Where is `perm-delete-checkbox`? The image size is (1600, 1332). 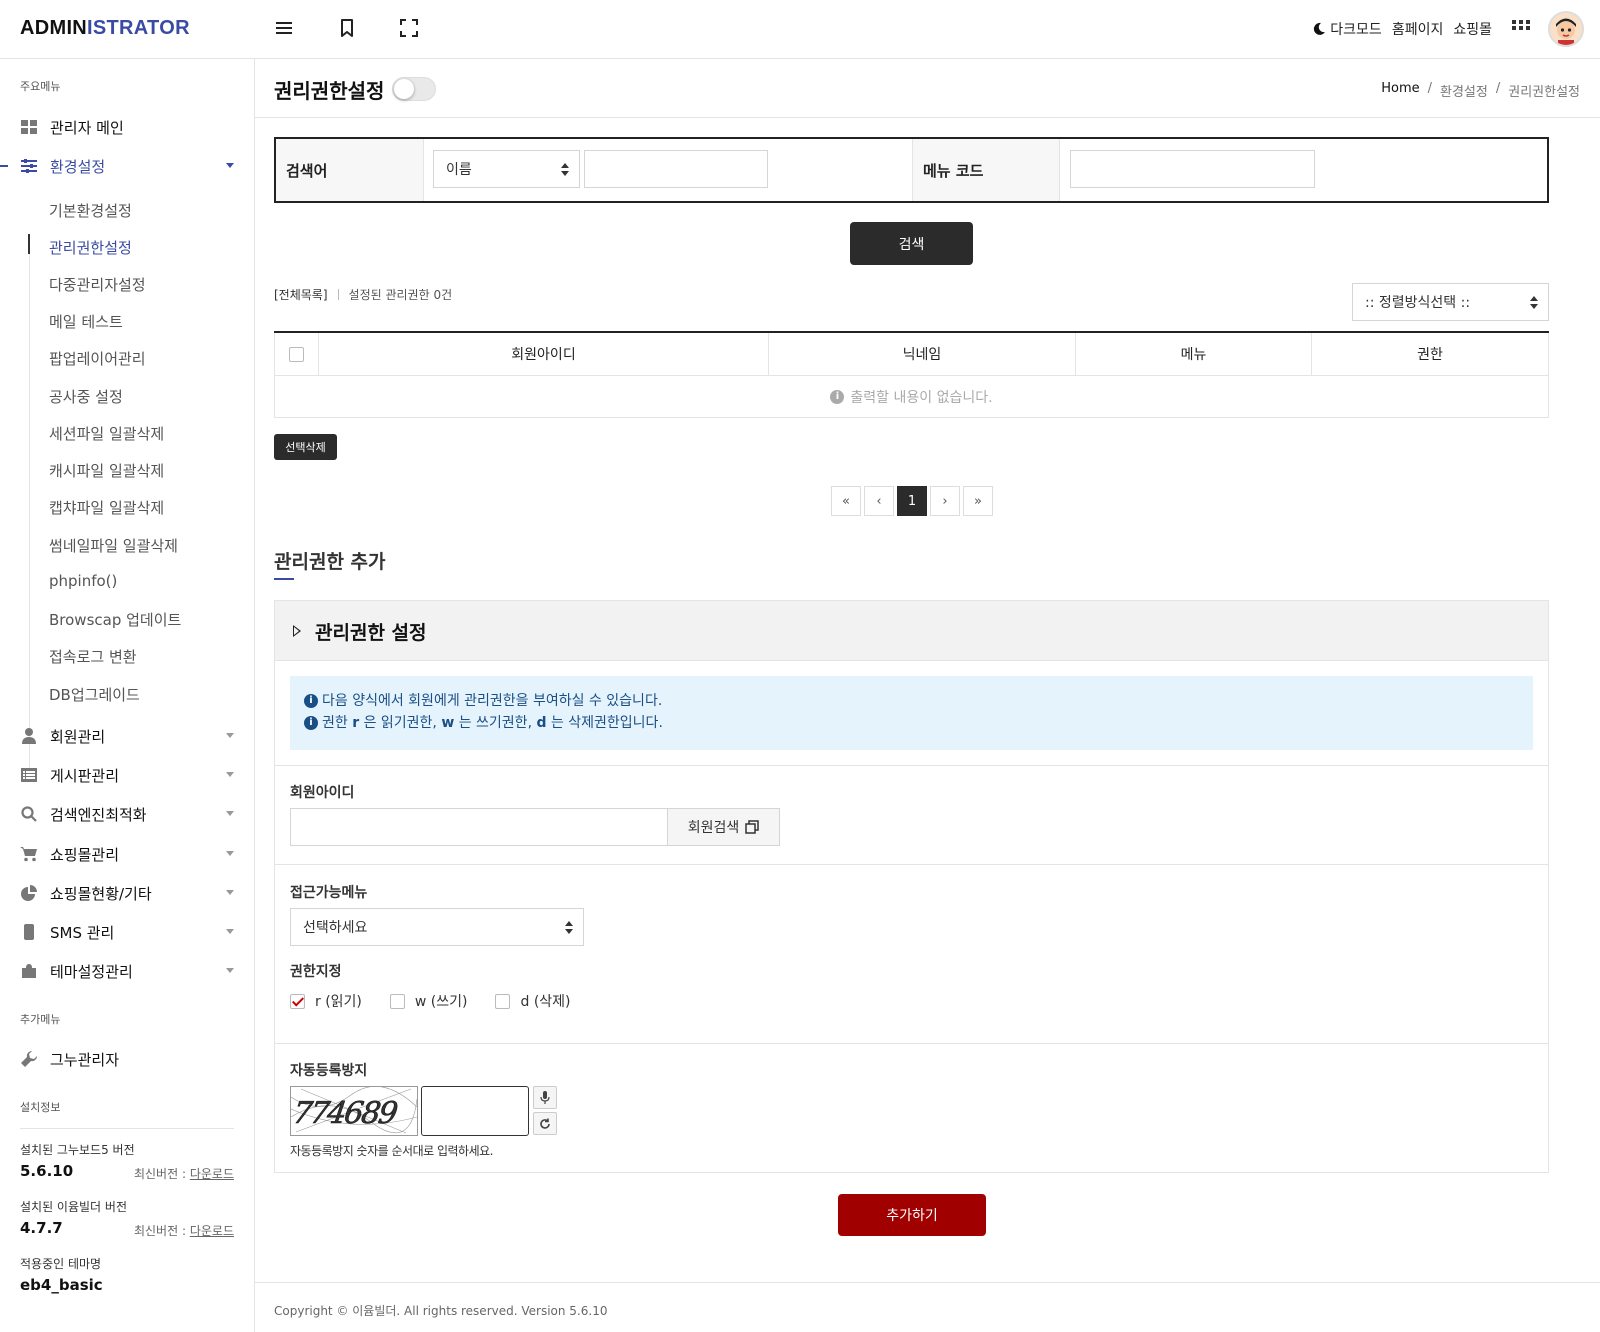
perm-delete-checkbox is located at coordinates (503, 1001).